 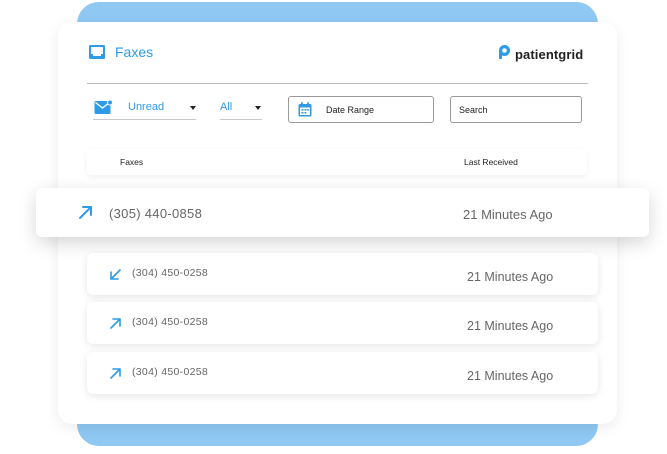 What do you see at coordinates (504, 54) in the screenshot?
I see `patientgrid-logo-icon` at bounding box center [504, 54].